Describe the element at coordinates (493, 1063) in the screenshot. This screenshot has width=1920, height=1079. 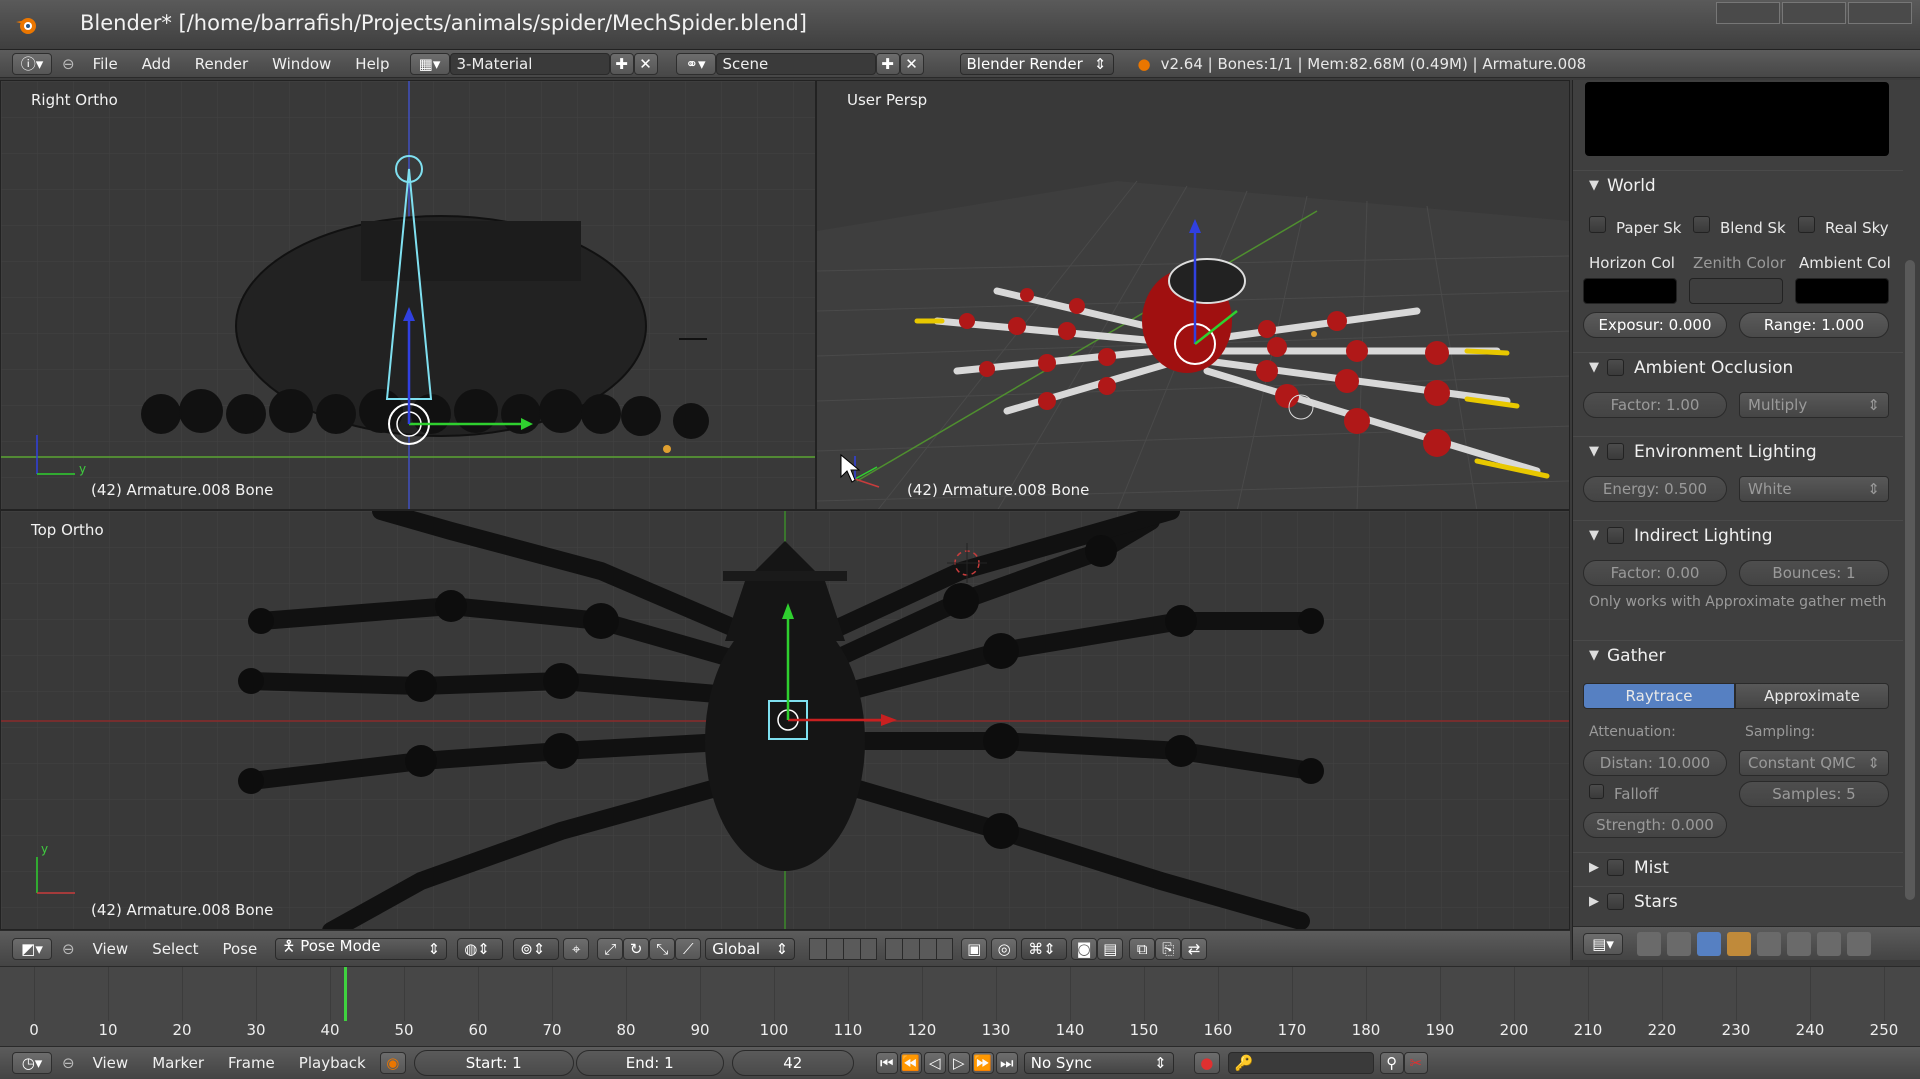
I see `start-frame-field: Start: 1` at that location.